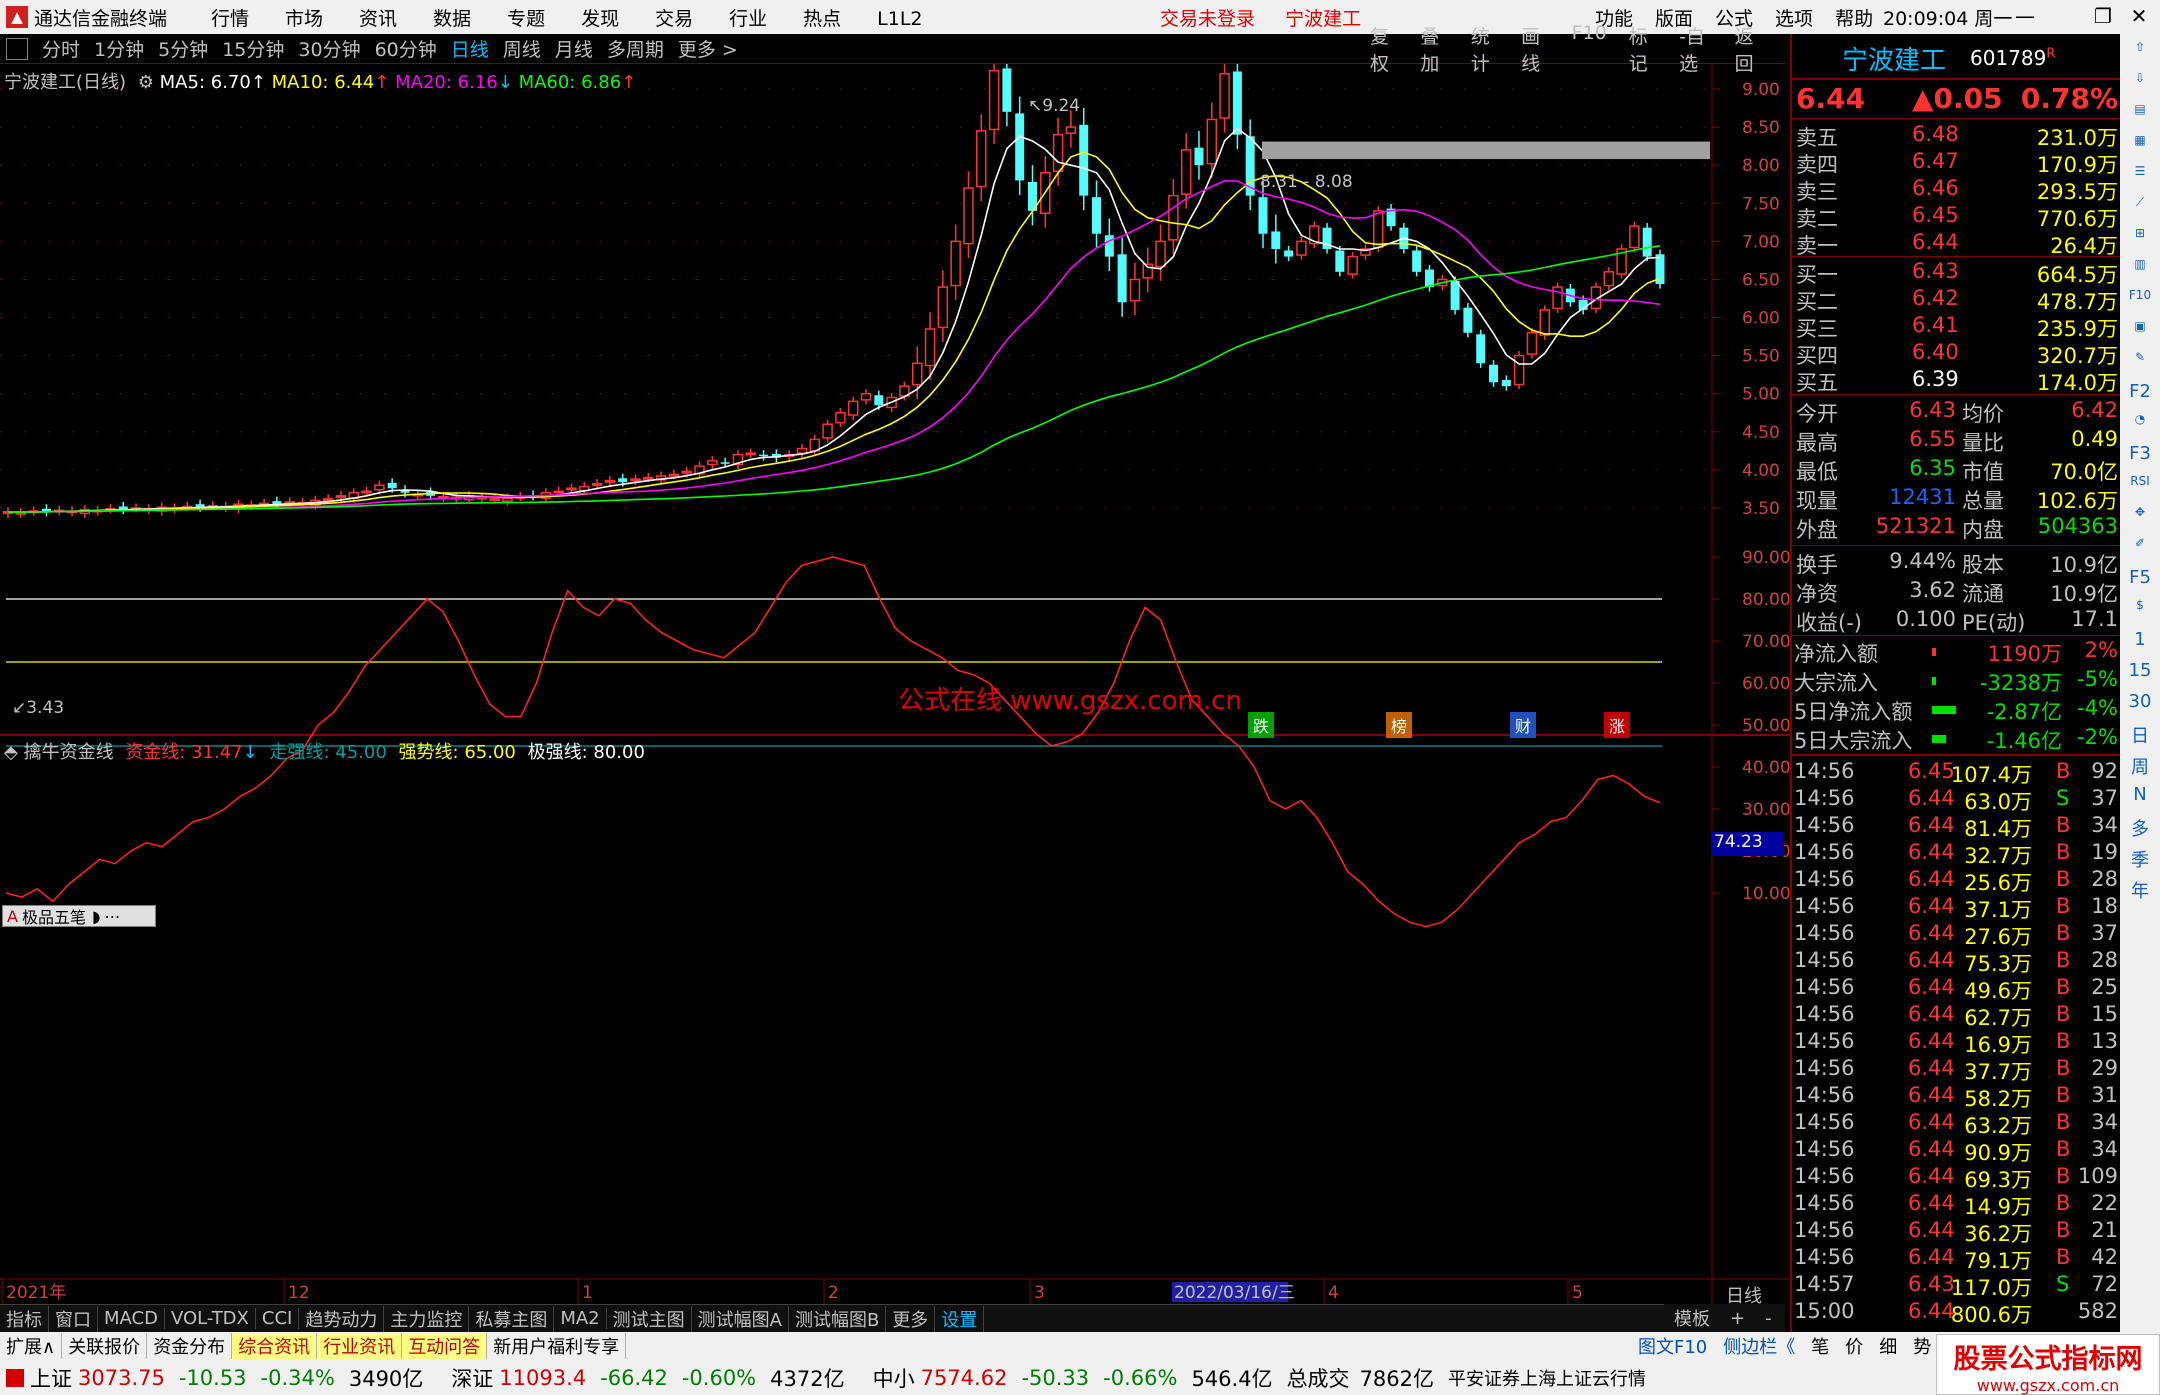  I want to click on sidebar-pie-icon: ◔, so click(2140, 426).